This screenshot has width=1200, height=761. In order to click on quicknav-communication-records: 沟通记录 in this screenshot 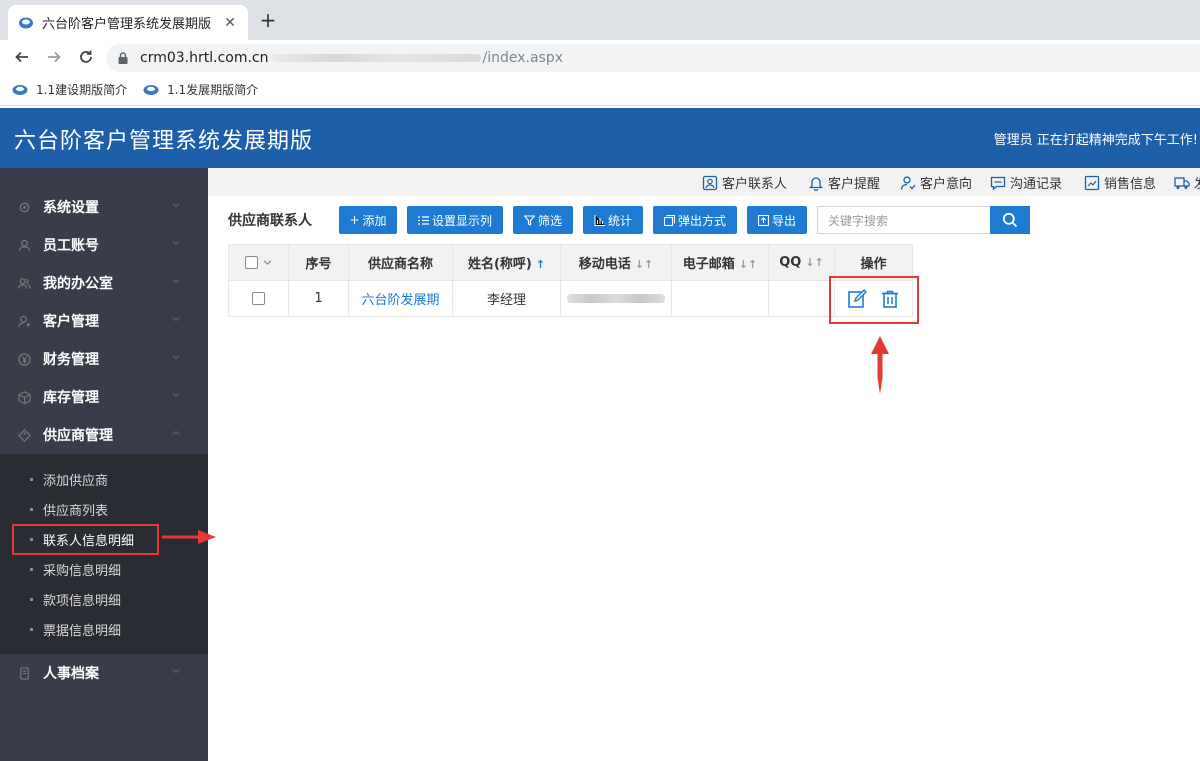, I will do `click(1026, 182)`.